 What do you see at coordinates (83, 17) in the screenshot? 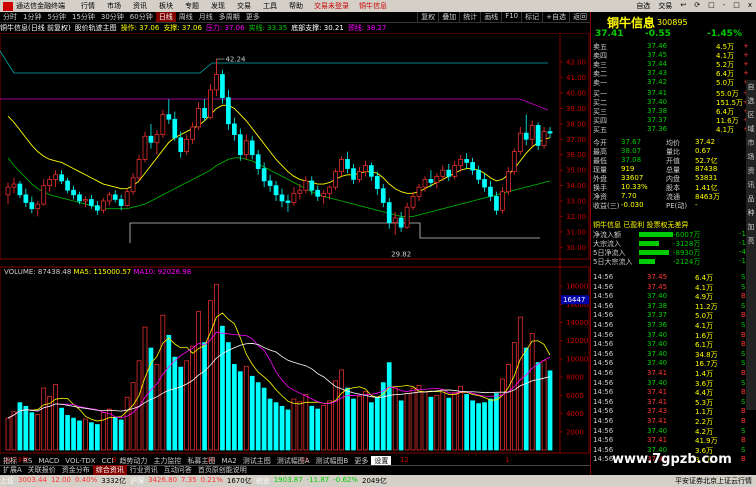
I see `period-tab-3: 15分钟` at bounding box center [83, 17].